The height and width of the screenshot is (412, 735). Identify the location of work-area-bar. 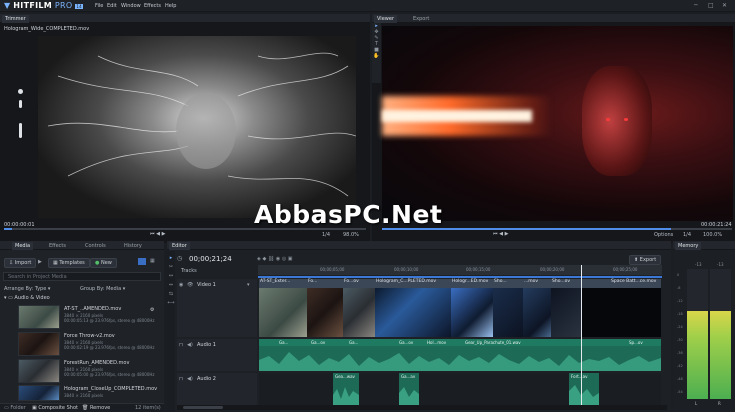
(460, 277).